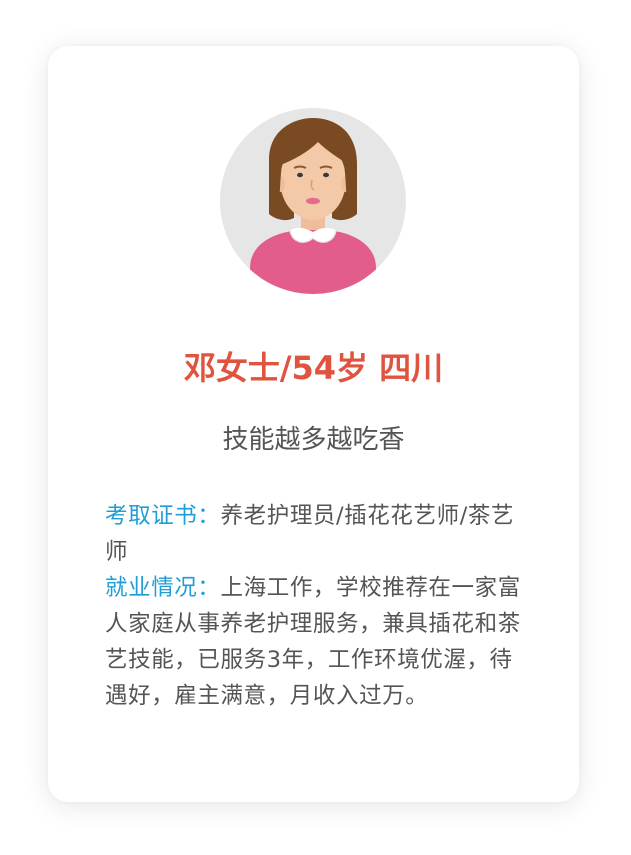 The height and width of the screenshot is (855, 631). Describe the element at coordinates (313, 440) in the screenshot. I see `profile-subtitle: 技能越多越吃香` at that location.